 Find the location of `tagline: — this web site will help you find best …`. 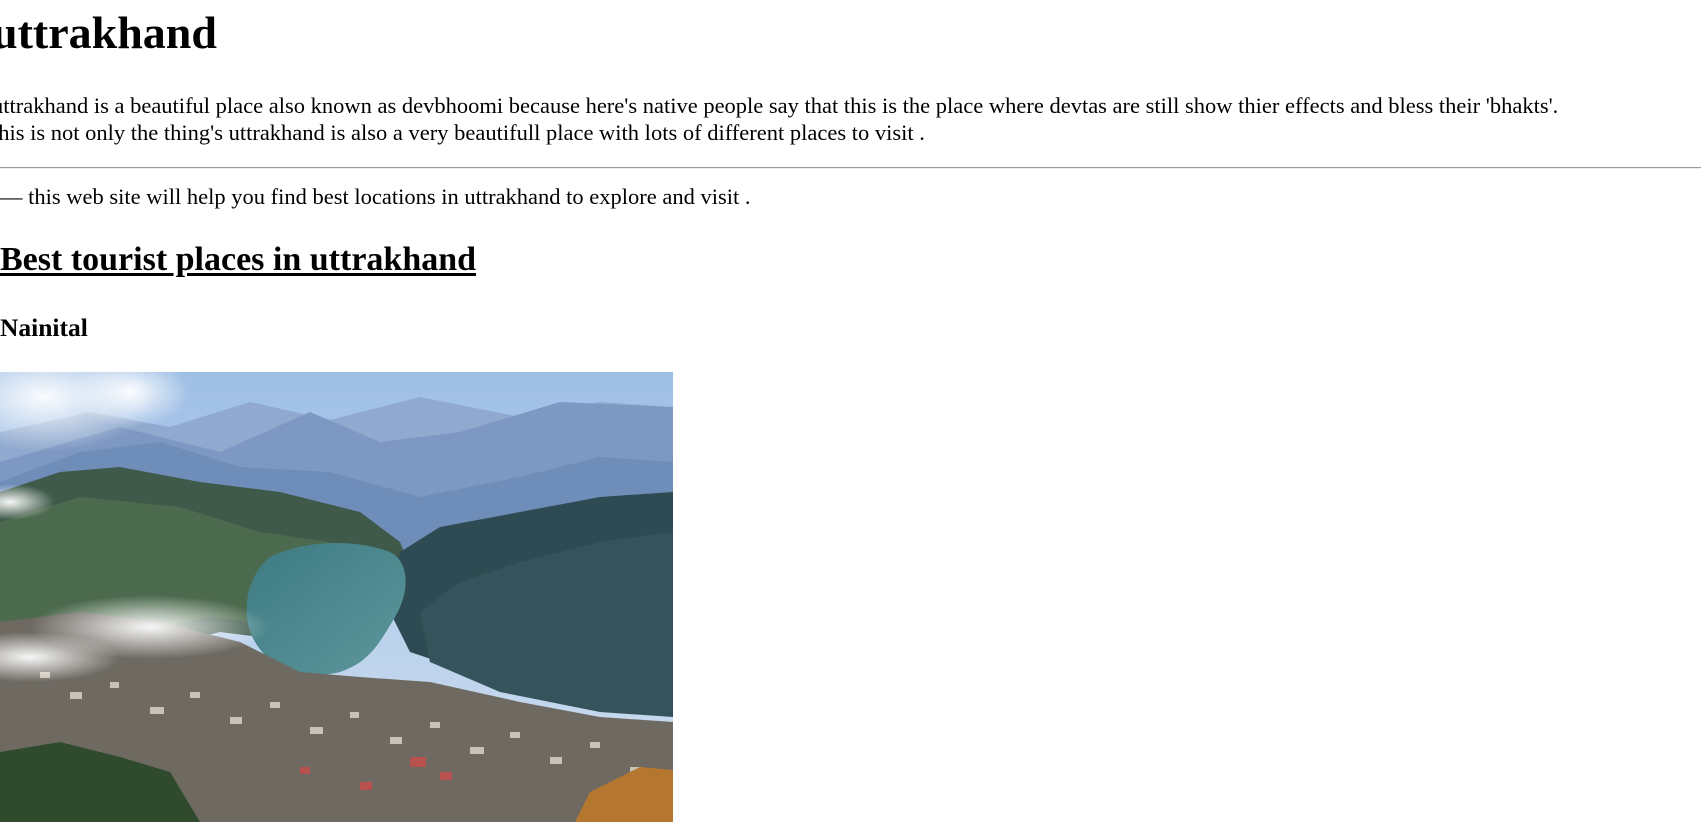

tagline: — this web site will help you find best … is located at coordinates (375, 196).